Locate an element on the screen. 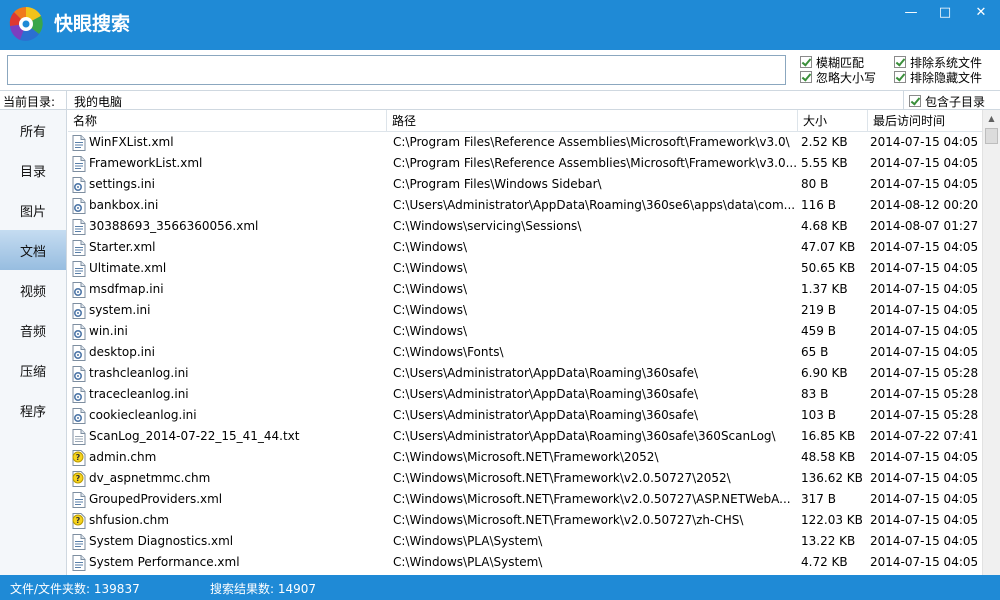 This screenshot has height=600, width=1000. search-input is located at coordinates (396, 70).